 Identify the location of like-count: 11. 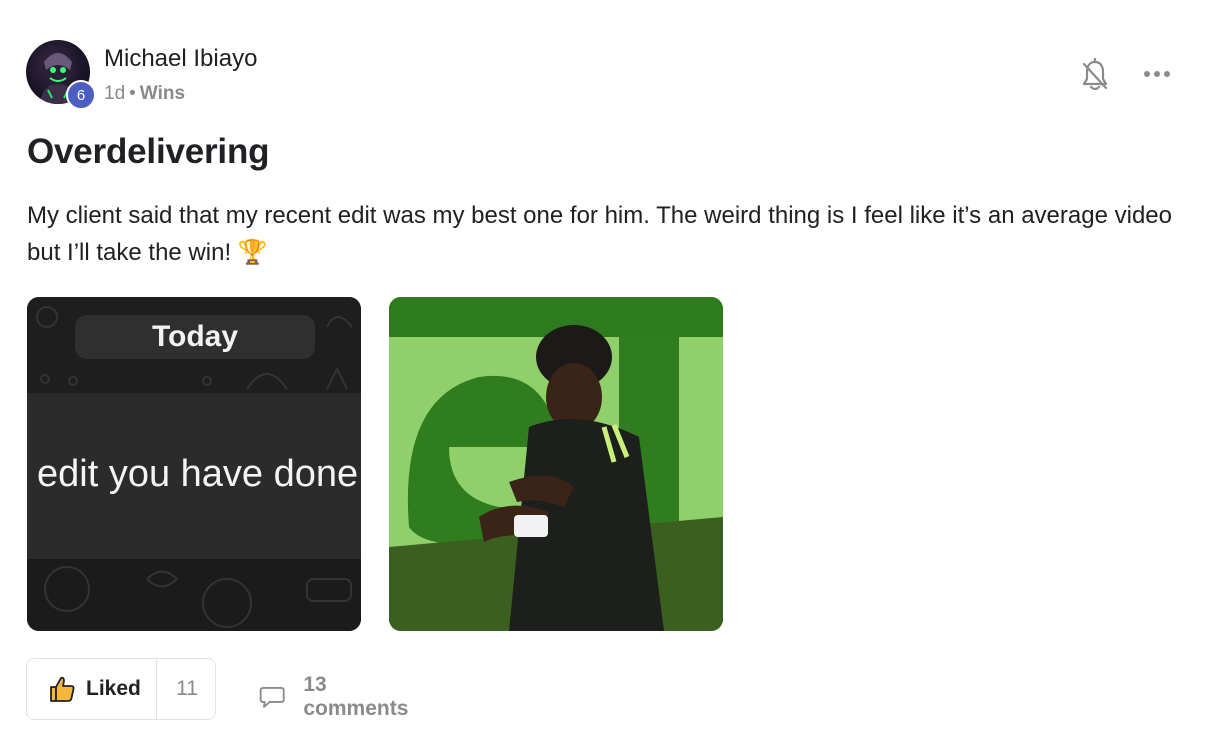
(187, 689).